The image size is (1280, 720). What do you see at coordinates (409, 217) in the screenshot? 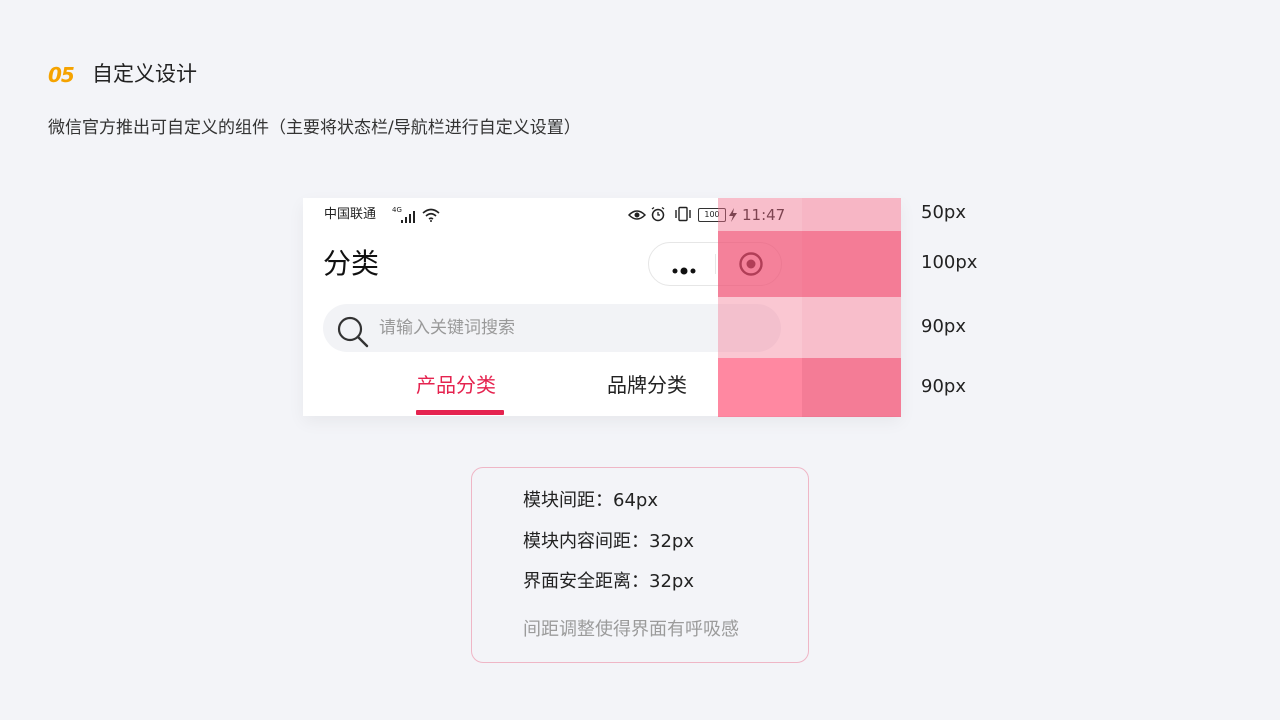
I see `signal-icon` at bounding box center [409, 217].